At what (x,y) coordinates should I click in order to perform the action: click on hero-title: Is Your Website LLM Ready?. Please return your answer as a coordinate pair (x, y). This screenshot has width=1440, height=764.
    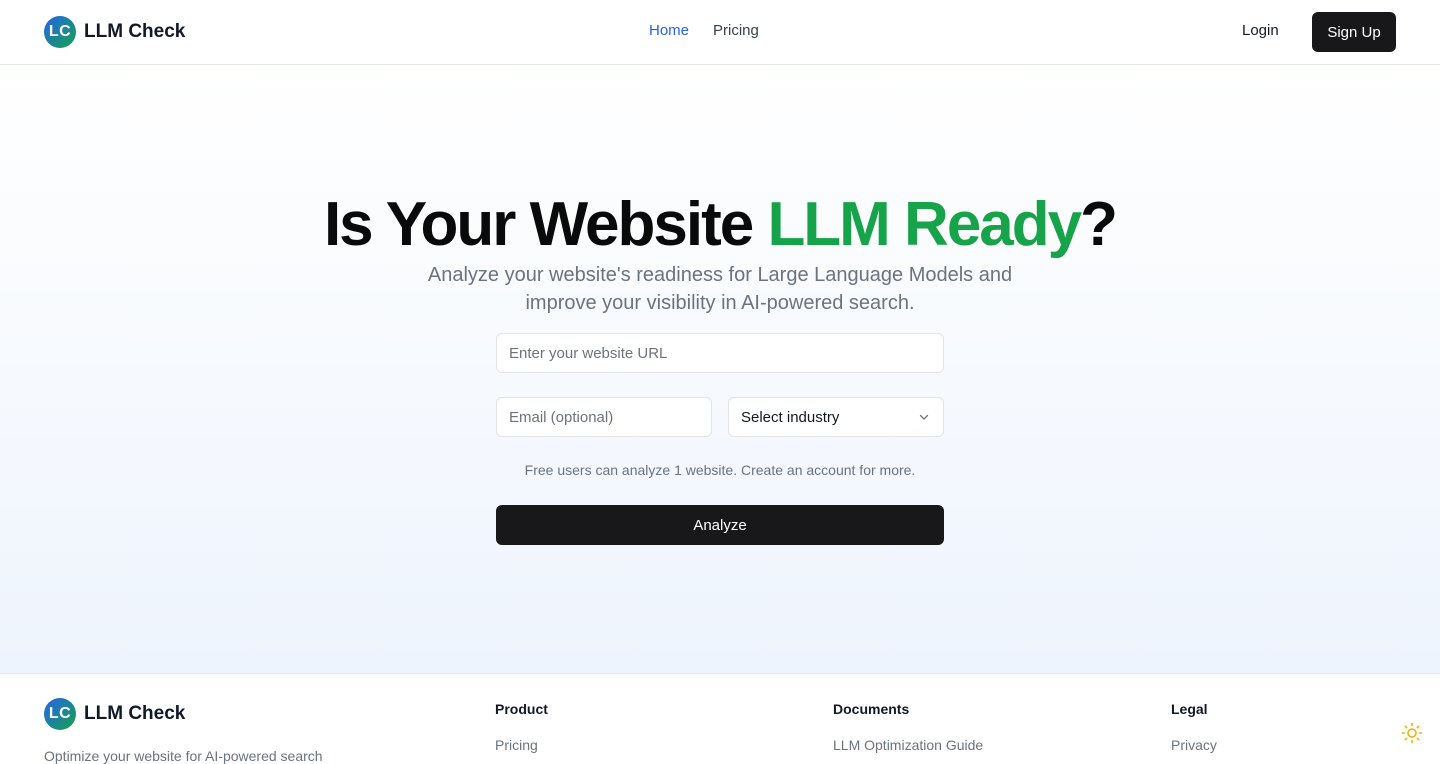
    Looking at the image, I should click on (720, 225).